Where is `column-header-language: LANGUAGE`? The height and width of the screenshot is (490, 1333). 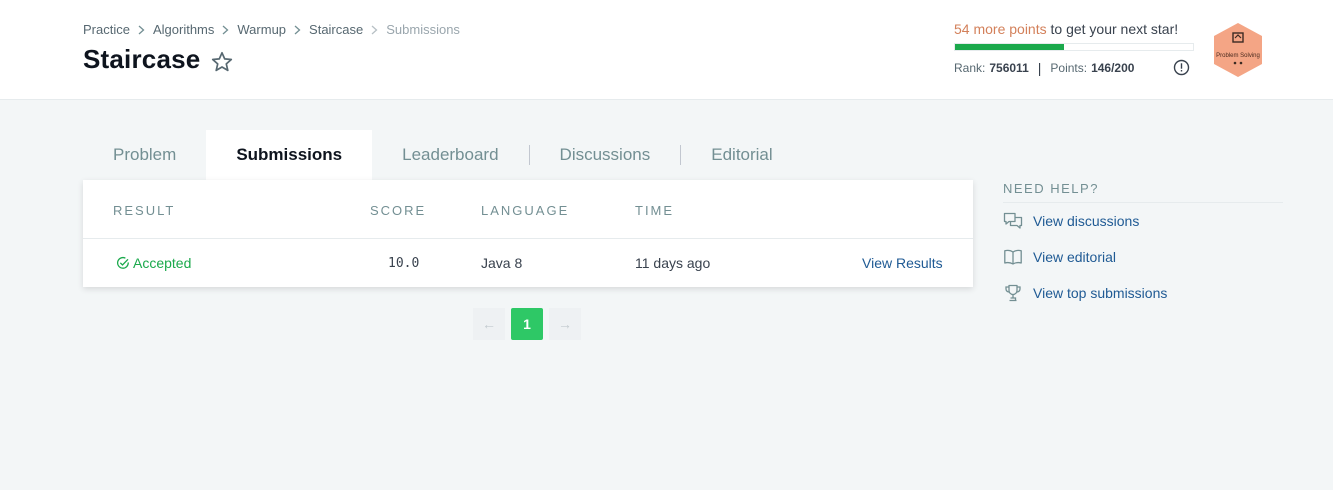 column-header-language: LANGUAGE is located at coordinates (525, 210).